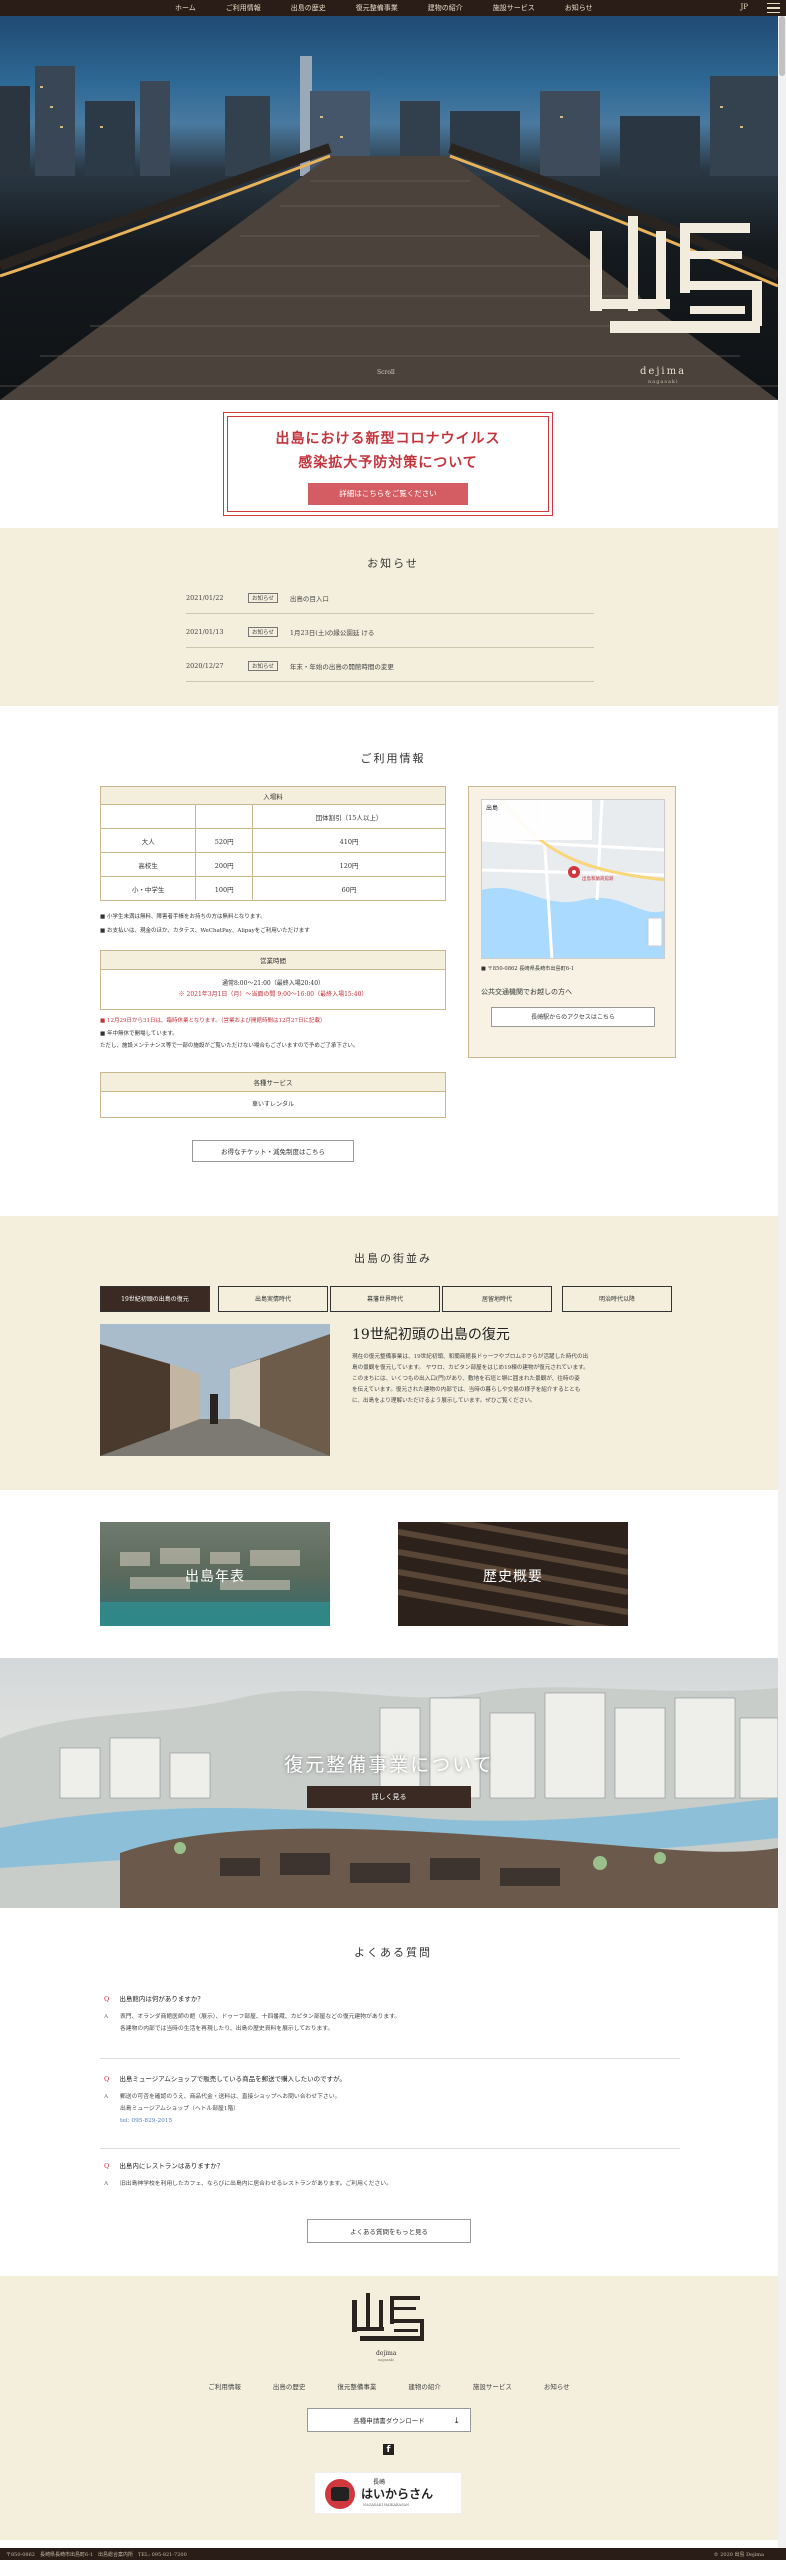  I want to click on page-scrollbar, so click(782, 1282).